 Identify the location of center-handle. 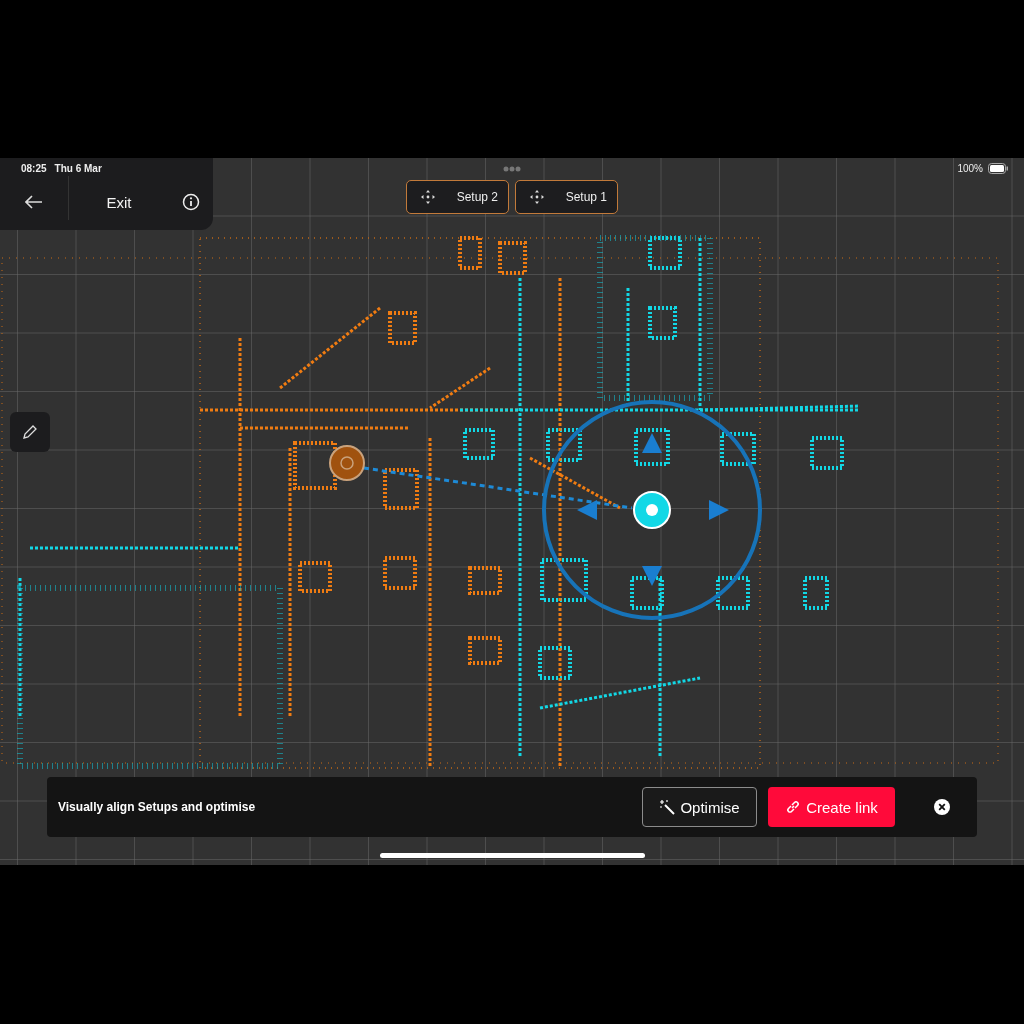
(652, 510).